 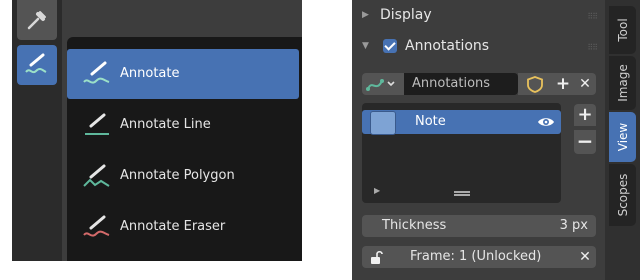 I want to click on annotate-stroke-icon, so click(x=380, y=85).